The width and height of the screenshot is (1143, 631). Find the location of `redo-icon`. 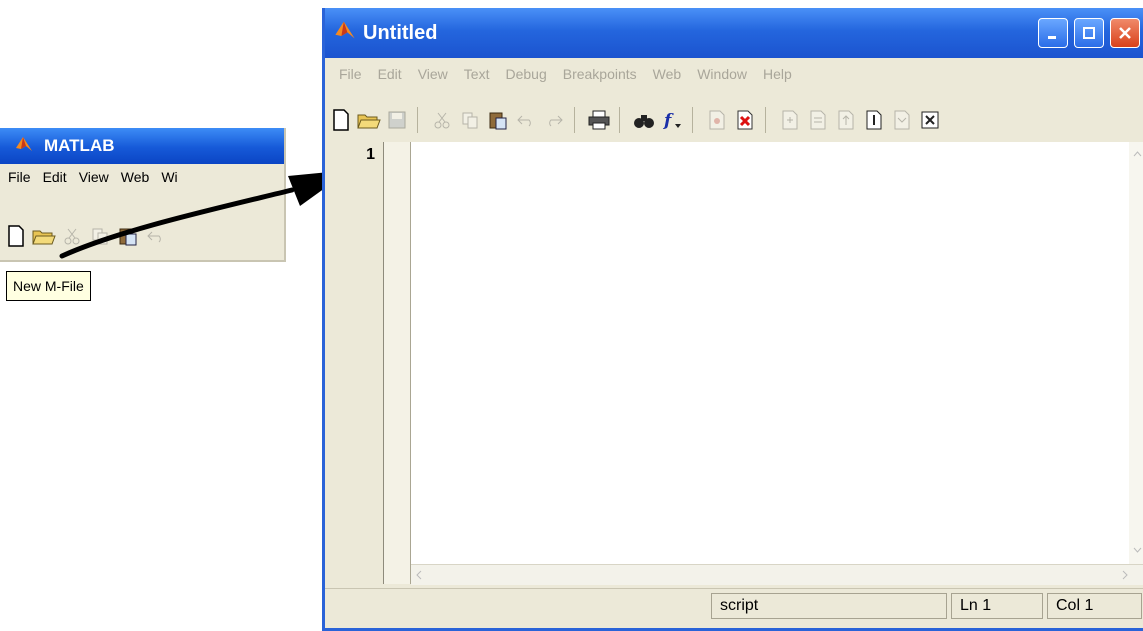

redo-icon is located at coordinates (554, 120).